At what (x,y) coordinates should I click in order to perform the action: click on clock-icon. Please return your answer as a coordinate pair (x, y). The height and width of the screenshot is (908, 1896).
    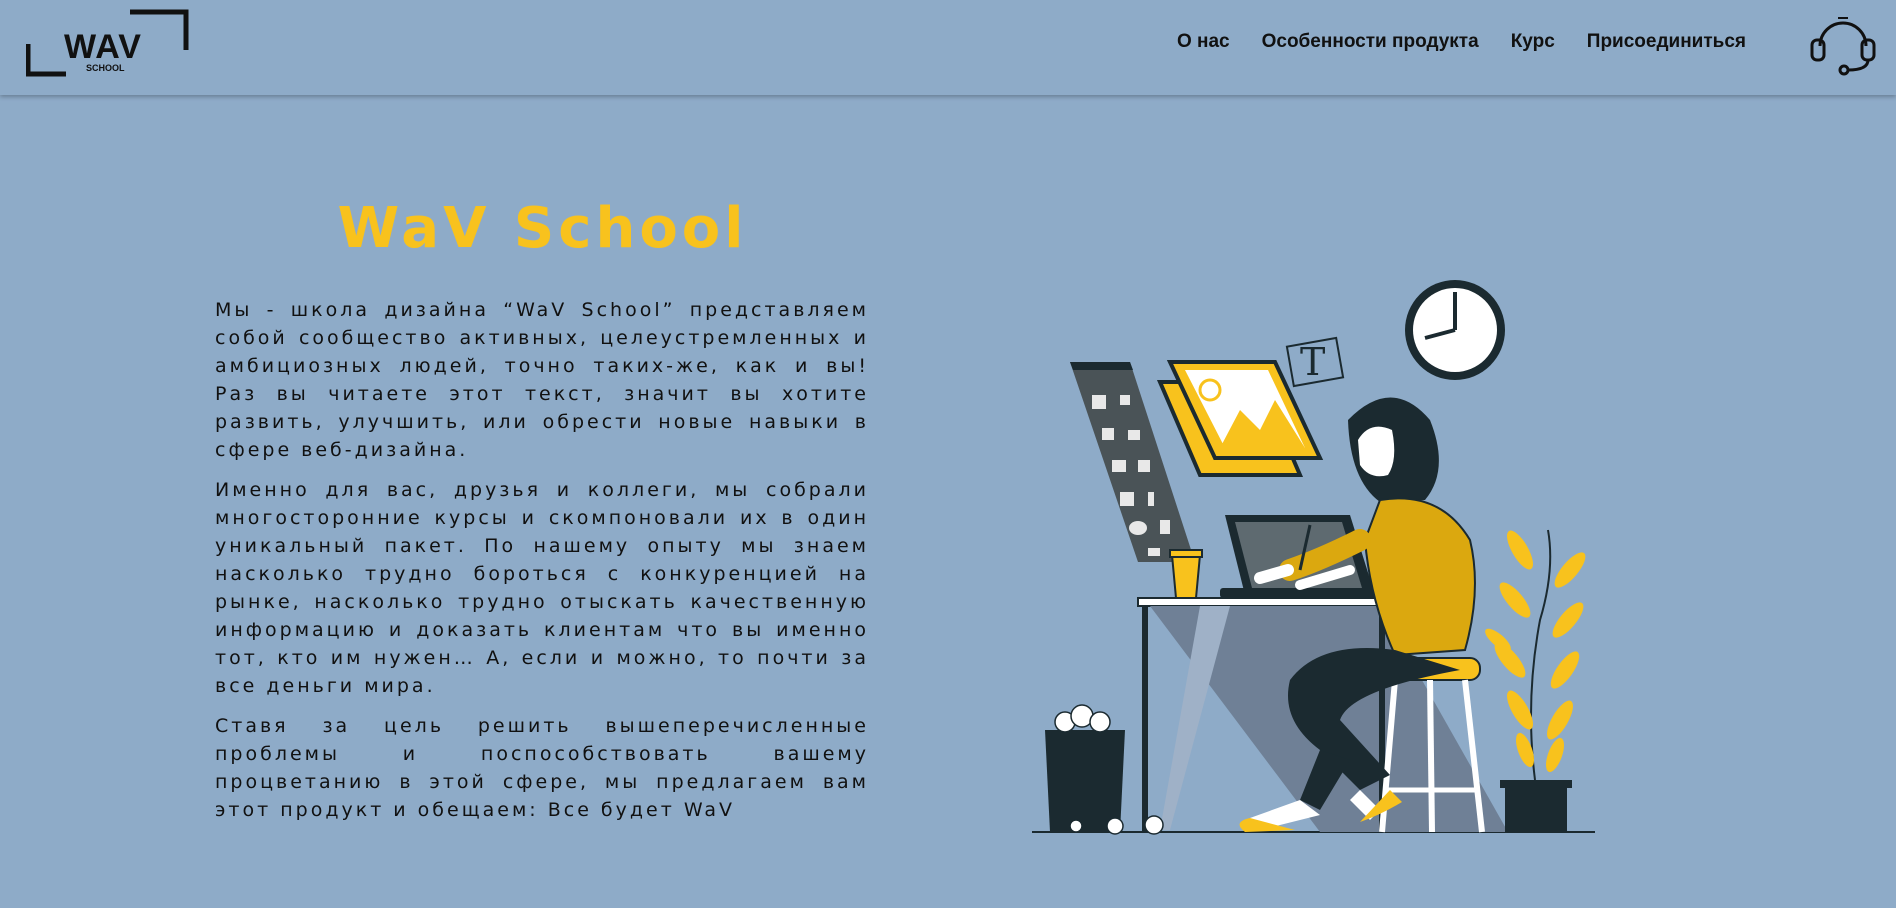
    Looking at the image, I should click on (1455, 330).